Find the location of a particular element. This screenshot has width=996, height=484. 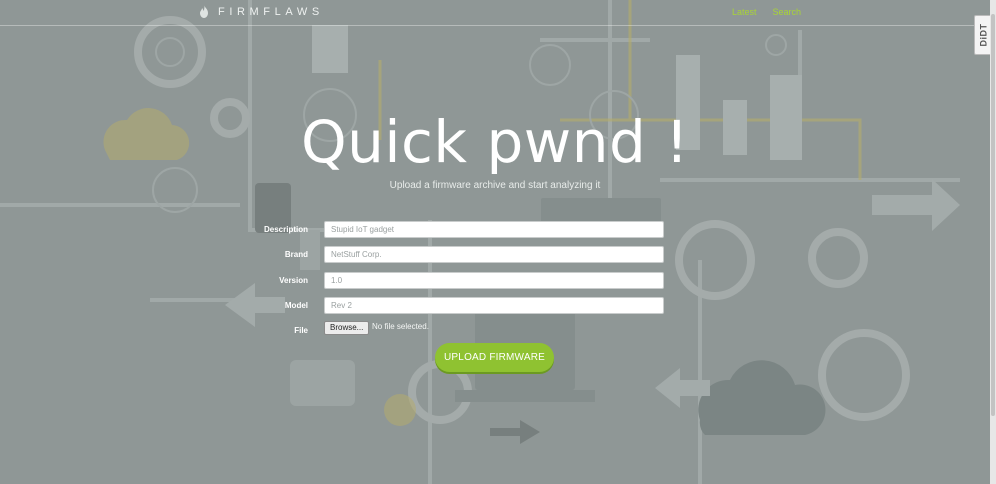

description-label: Description is located at coordinates (285, 229).